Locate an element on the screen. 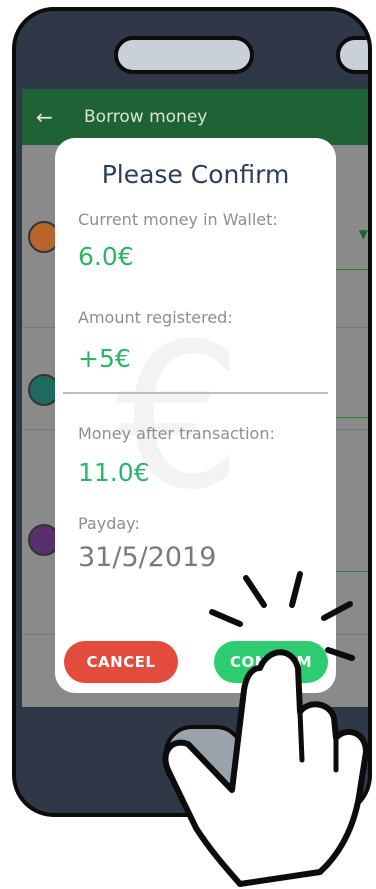  cancel-button: CANCEL is located at coordinates (121, 662).